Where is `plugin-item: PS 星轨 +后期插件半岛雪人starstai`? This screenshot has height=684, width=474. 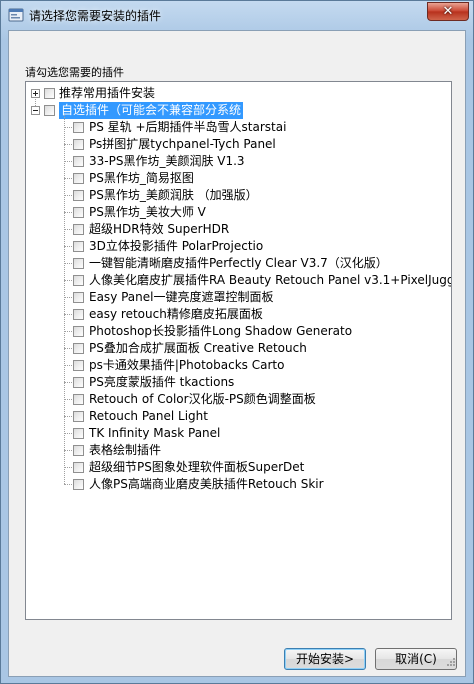
plugin-item: PS 星轨 +后期插件半岛雪人starstai is located at coordinates (238, 127).